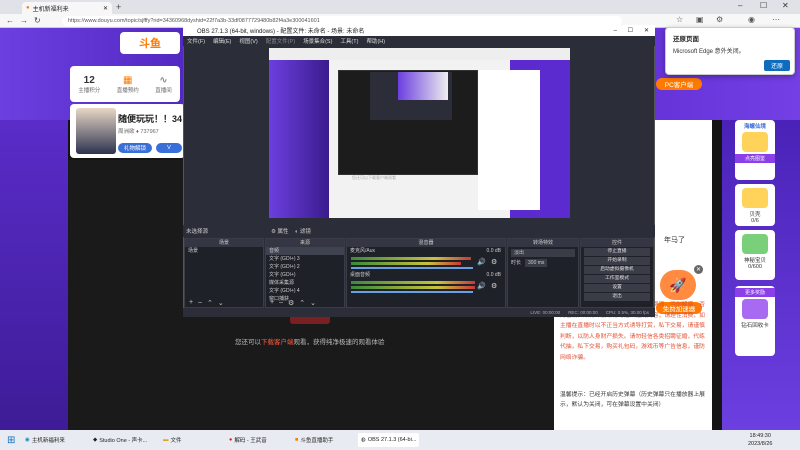 The width and height of the screenshot is (800, 450). I want to click on back-icon: ←, so click(10, 20).